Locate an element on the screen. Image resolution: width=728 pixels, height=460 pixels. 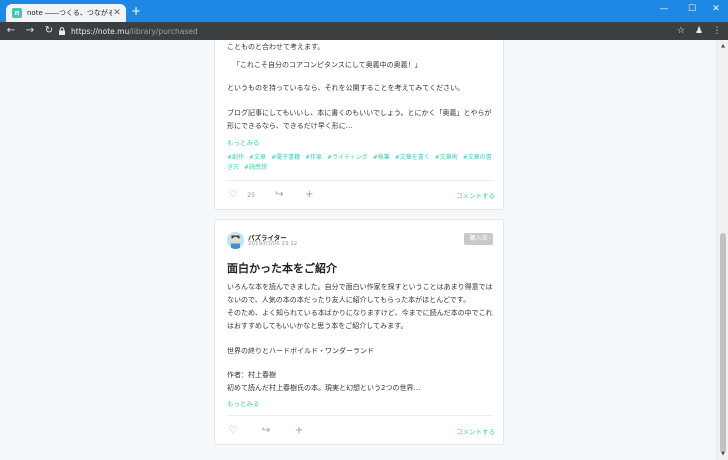
post-date: 2019/03/06 23:12 is located at coordinates (273, 244).